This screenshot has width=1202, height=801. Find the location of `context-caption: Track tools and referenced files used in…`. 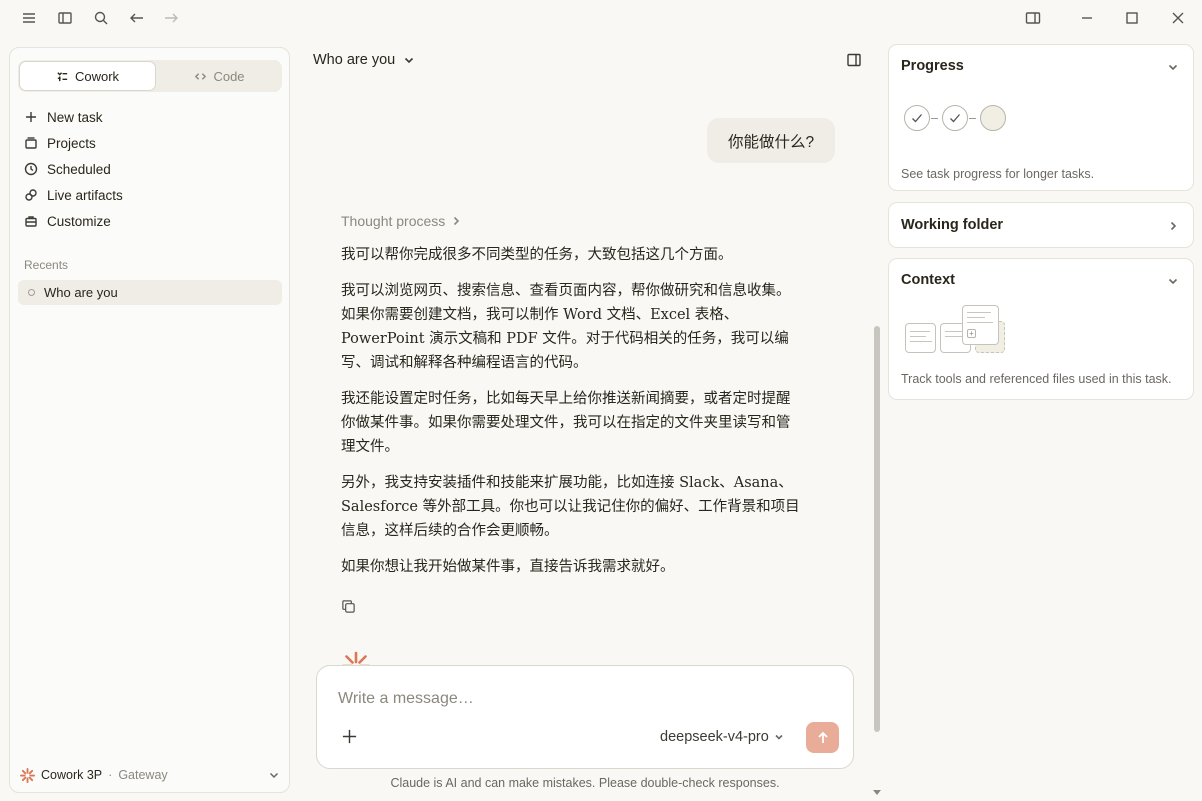

context-caption: Track tools and referenced files used in… is located at coordinates (1036, 379).